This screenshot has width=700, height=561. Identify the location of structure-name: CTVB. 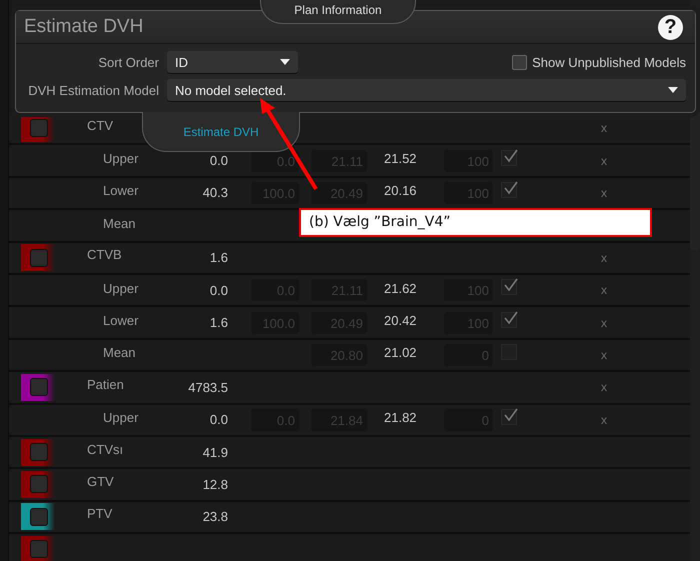
(105, 254).